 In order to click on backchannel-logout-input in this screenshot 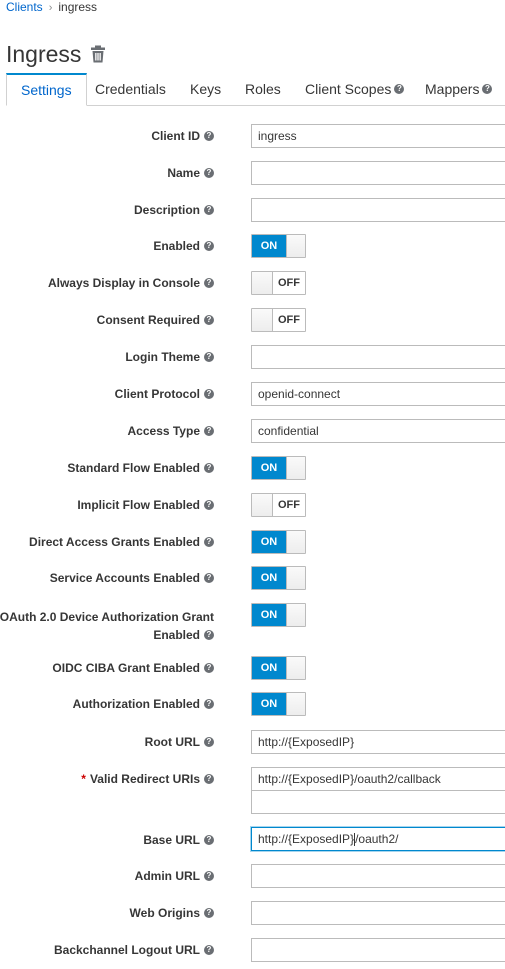, I will do `click(378, 950)`.